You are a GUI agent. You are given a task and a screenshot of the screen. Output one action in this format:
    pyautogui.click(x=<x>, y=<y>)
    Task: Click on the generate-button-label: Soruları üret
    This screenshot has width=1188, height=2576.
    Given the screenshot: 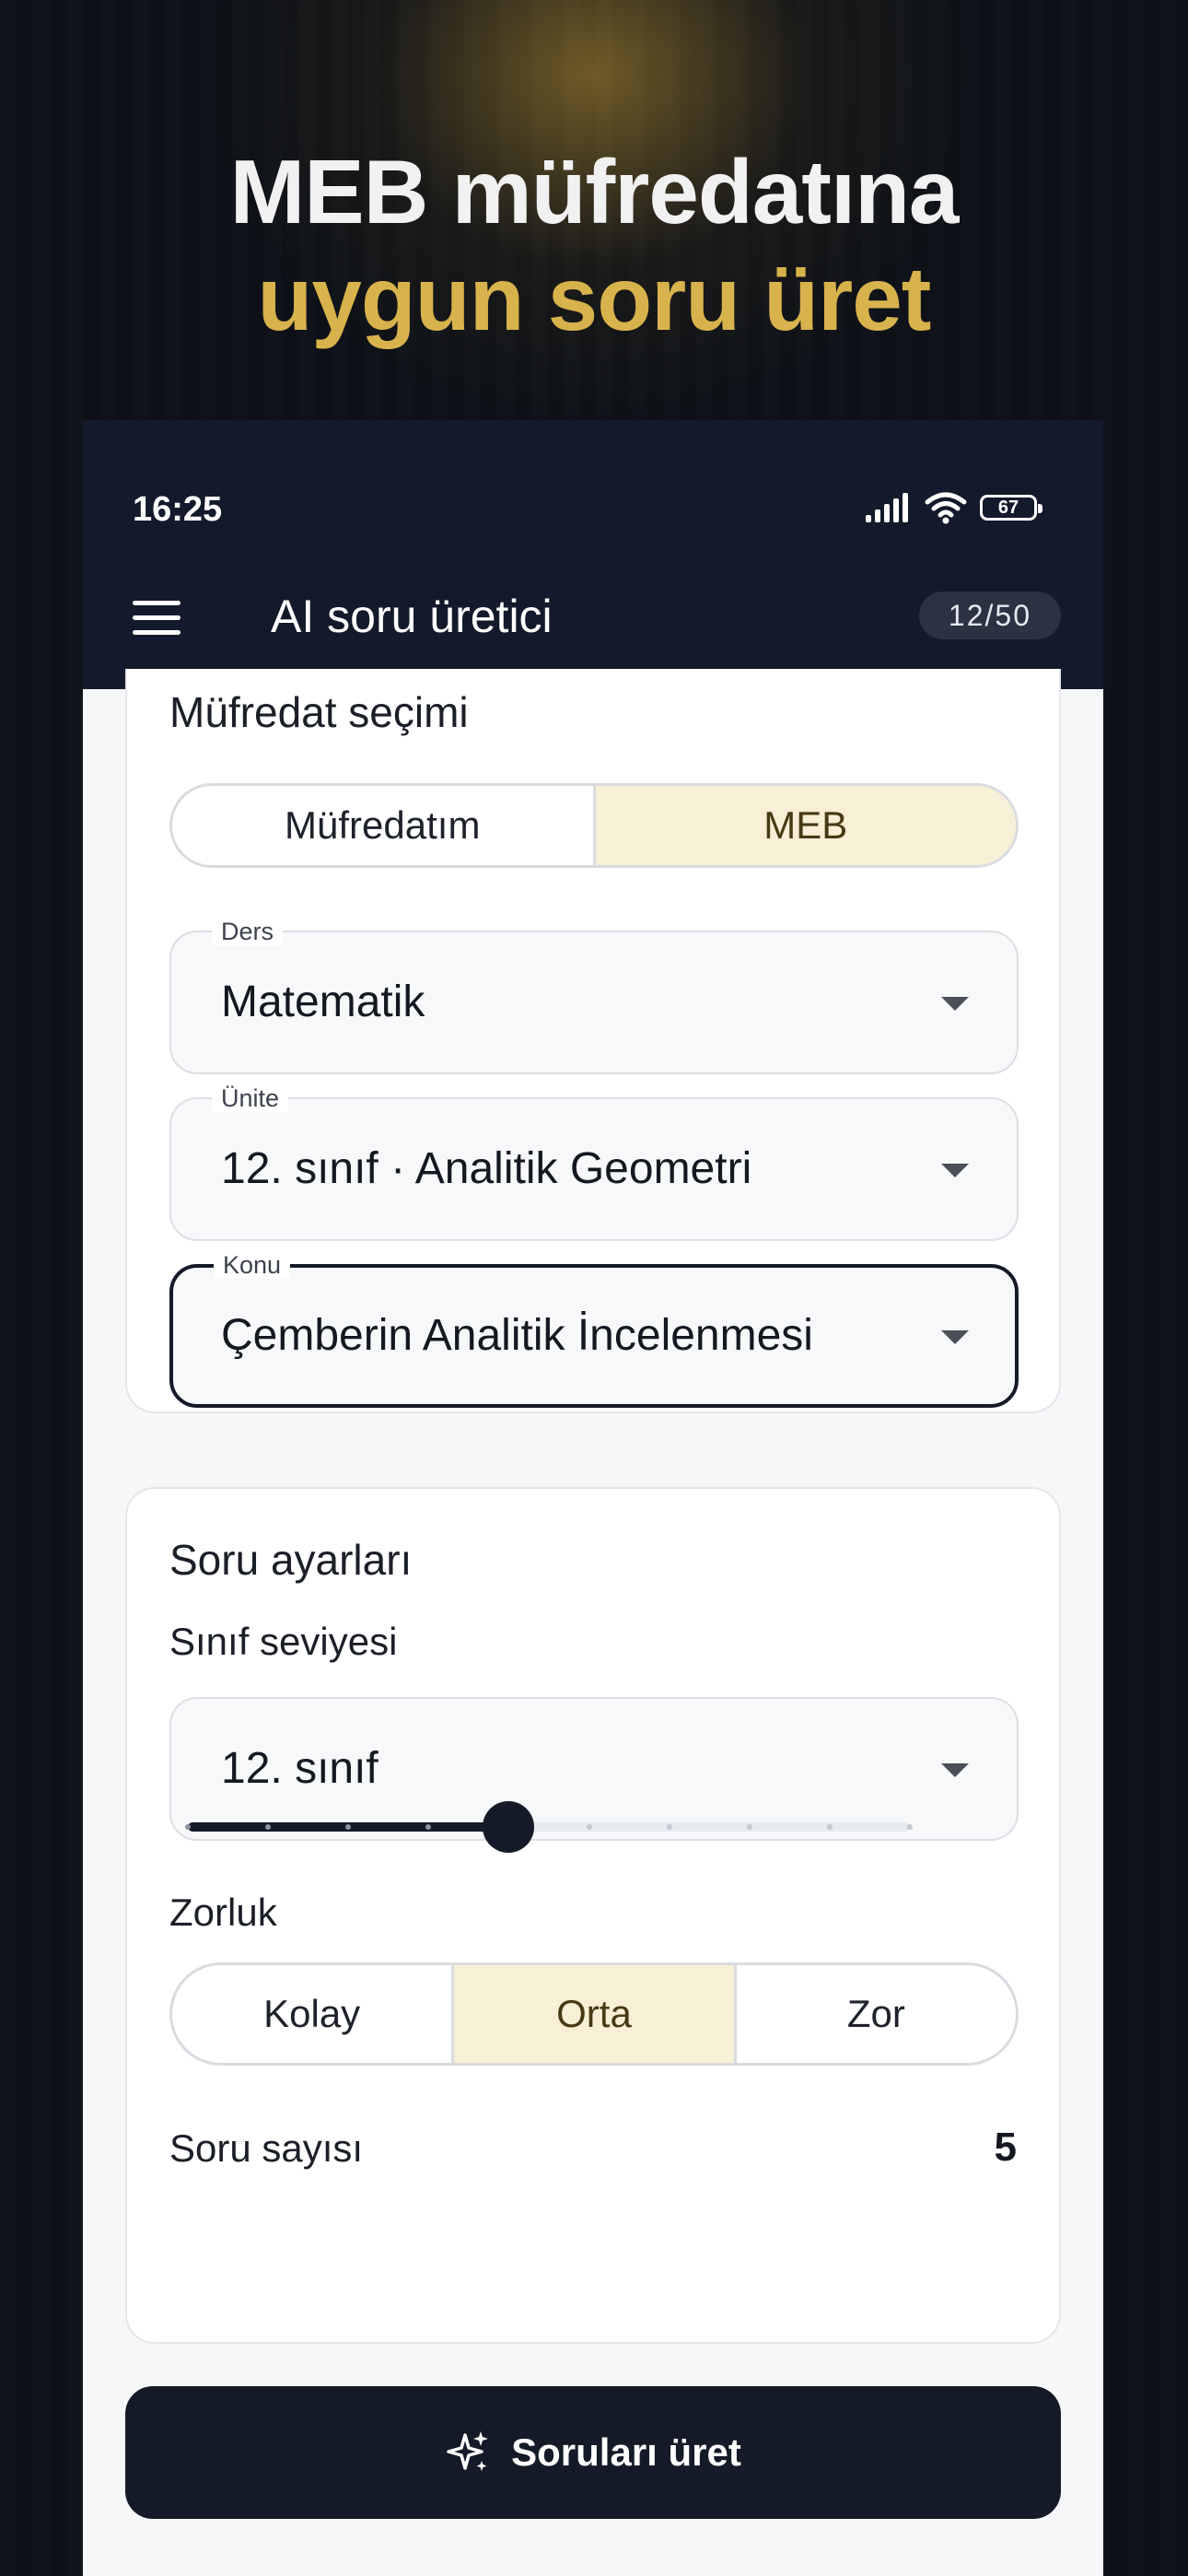 What is the action you would take?
    pyautogui.click(x=626, y=2452)
    